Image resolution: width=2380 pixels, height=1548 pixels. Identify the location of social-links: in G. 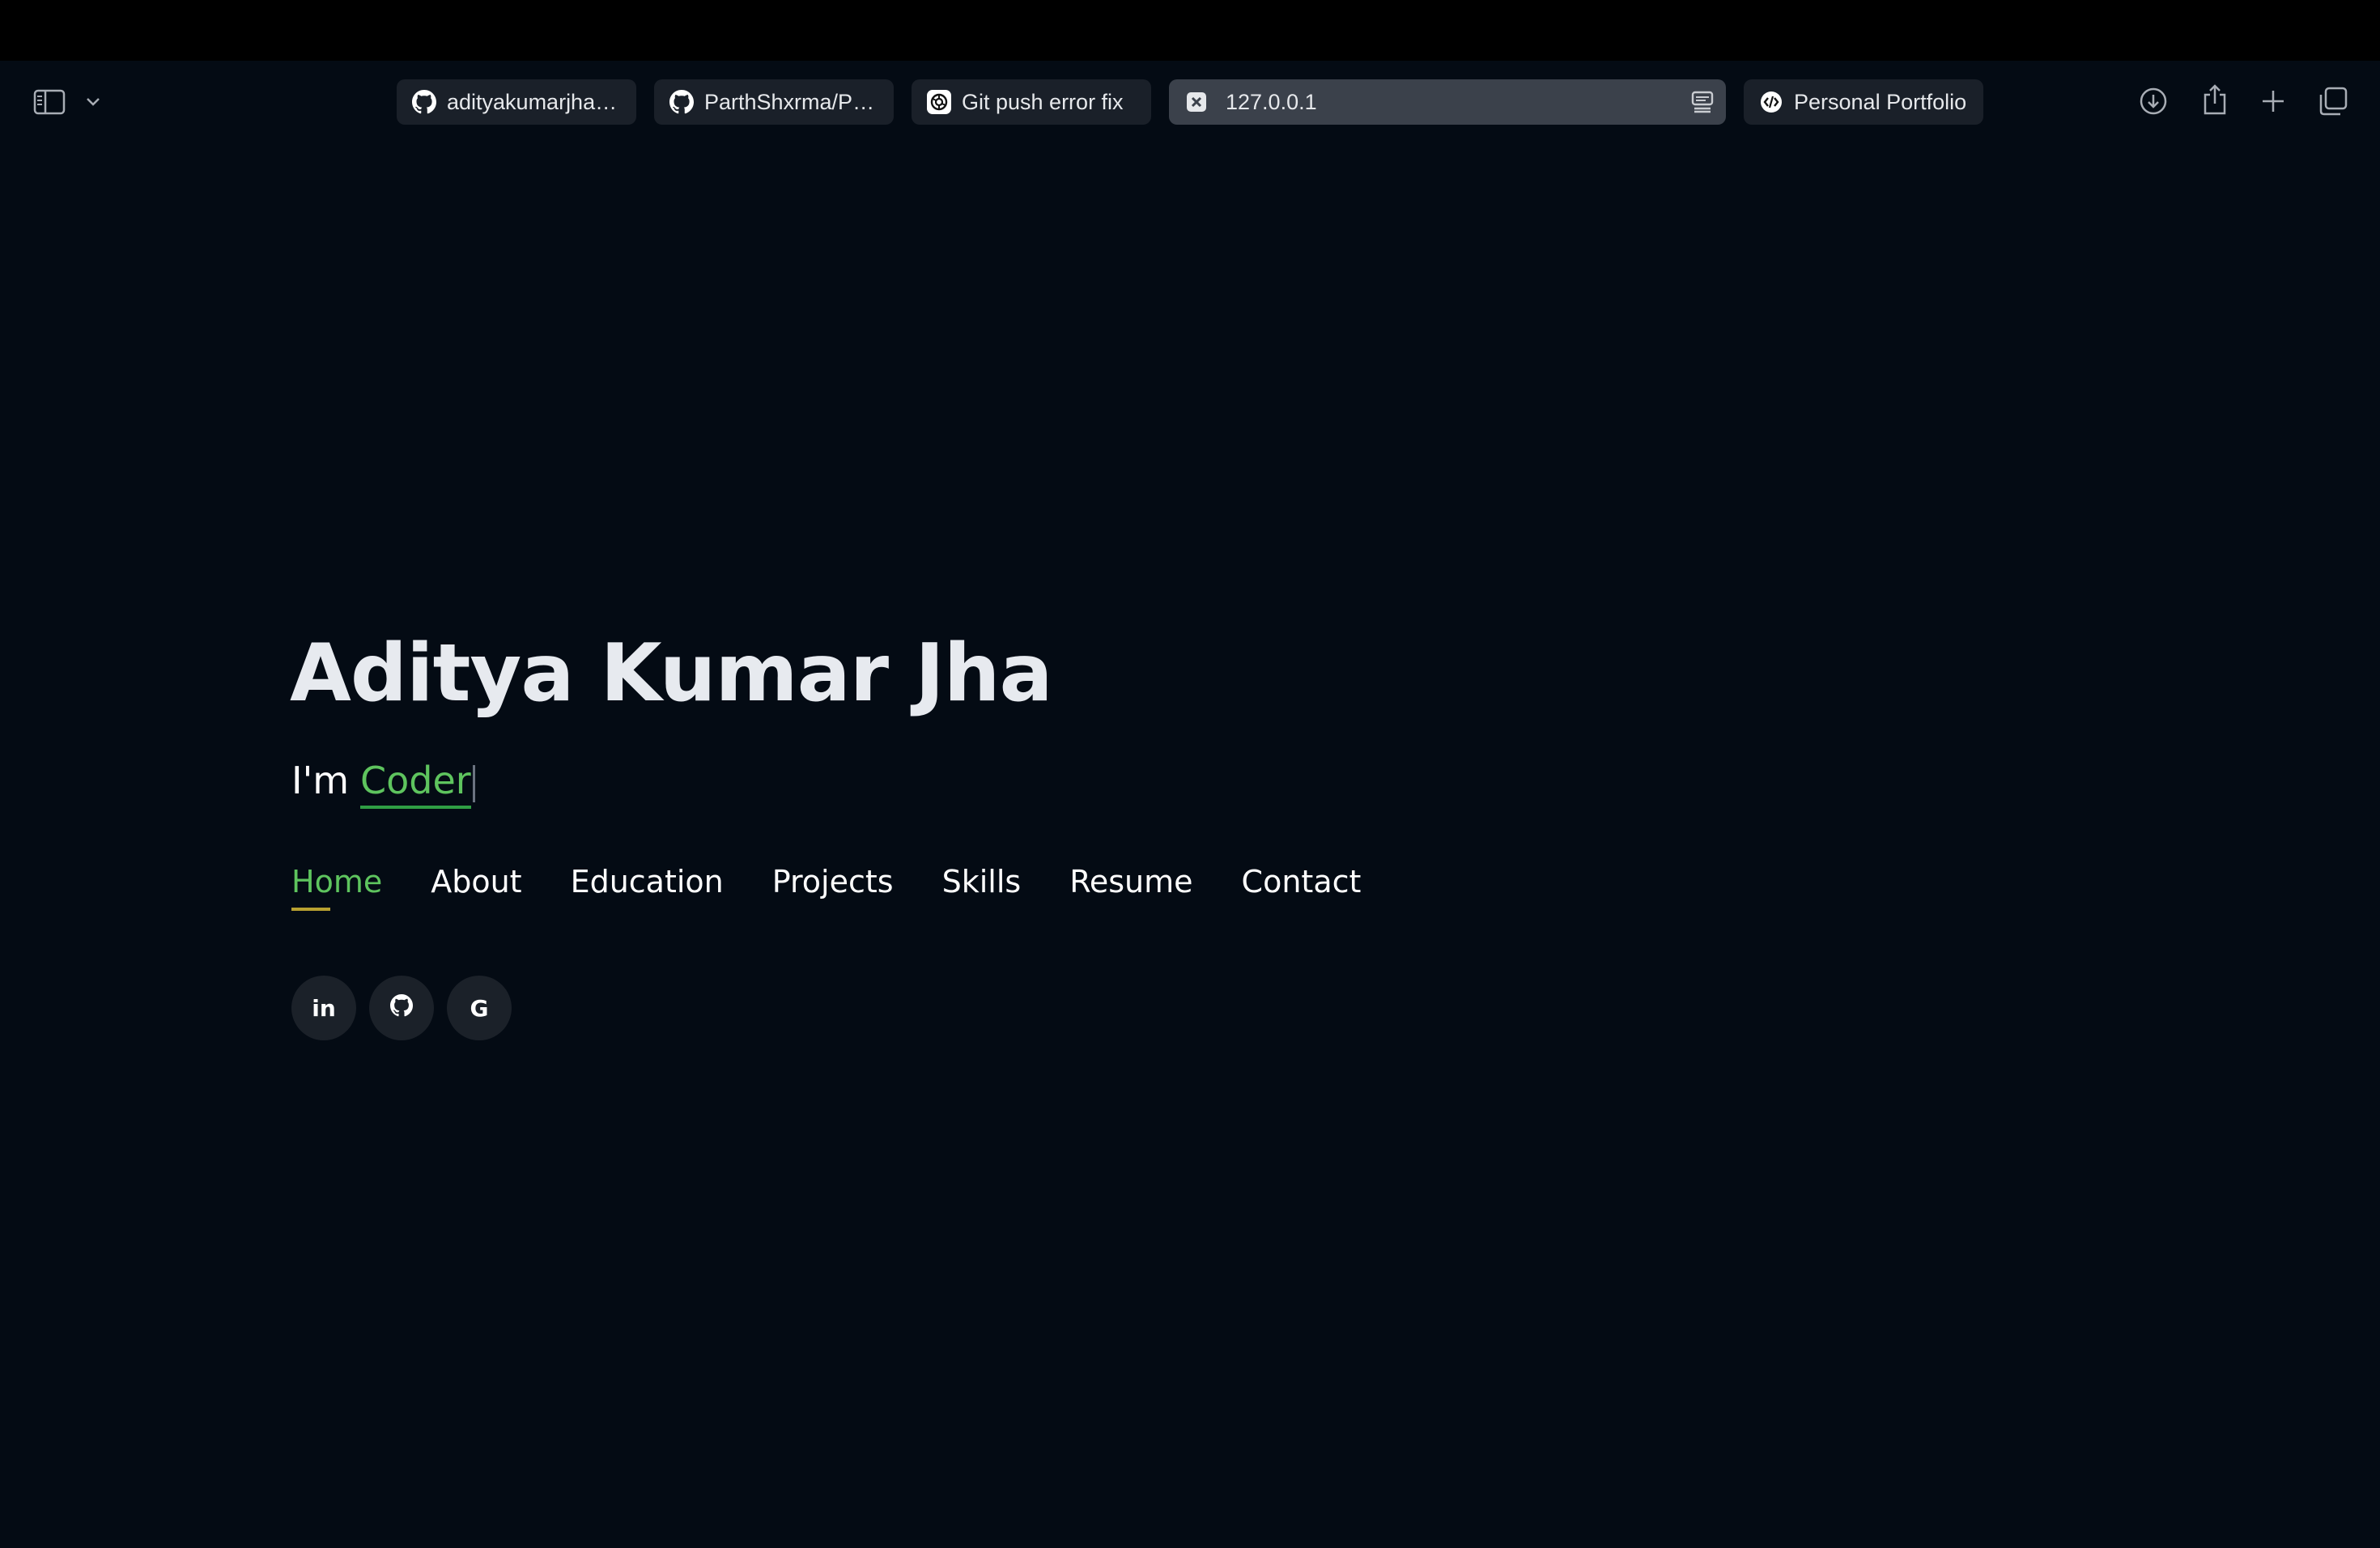
(401, 1008).